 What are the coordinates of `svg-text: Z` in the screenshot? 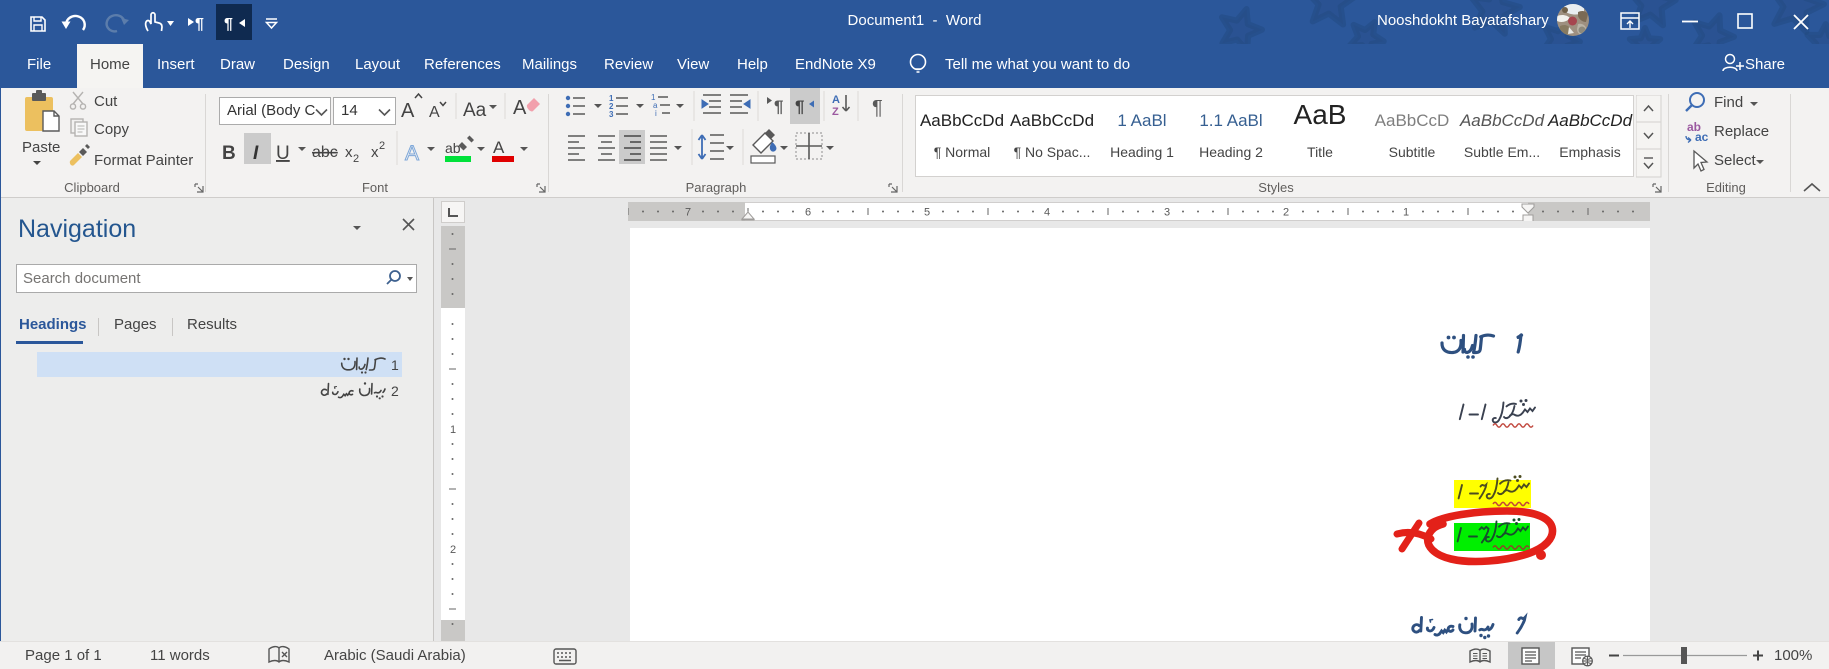 It's located at (835, 112).